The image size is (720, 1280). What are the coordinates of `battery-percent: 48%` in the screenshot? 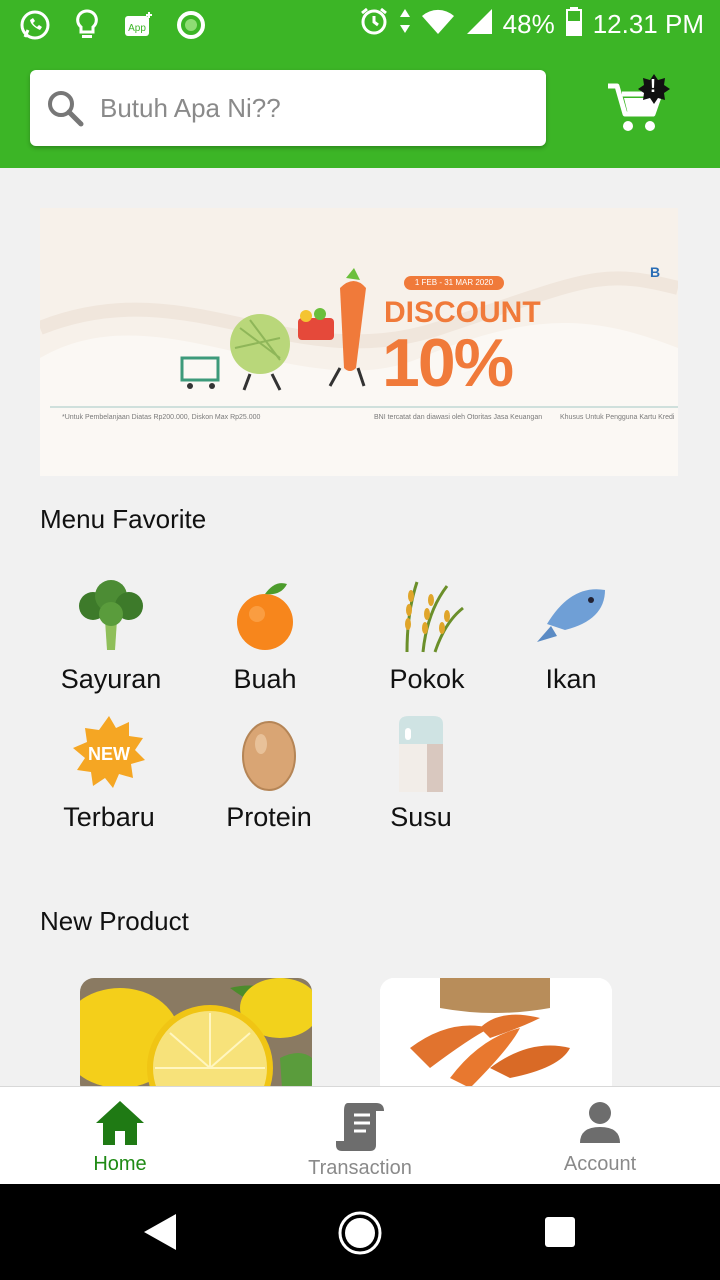 It's located at (528, 24).